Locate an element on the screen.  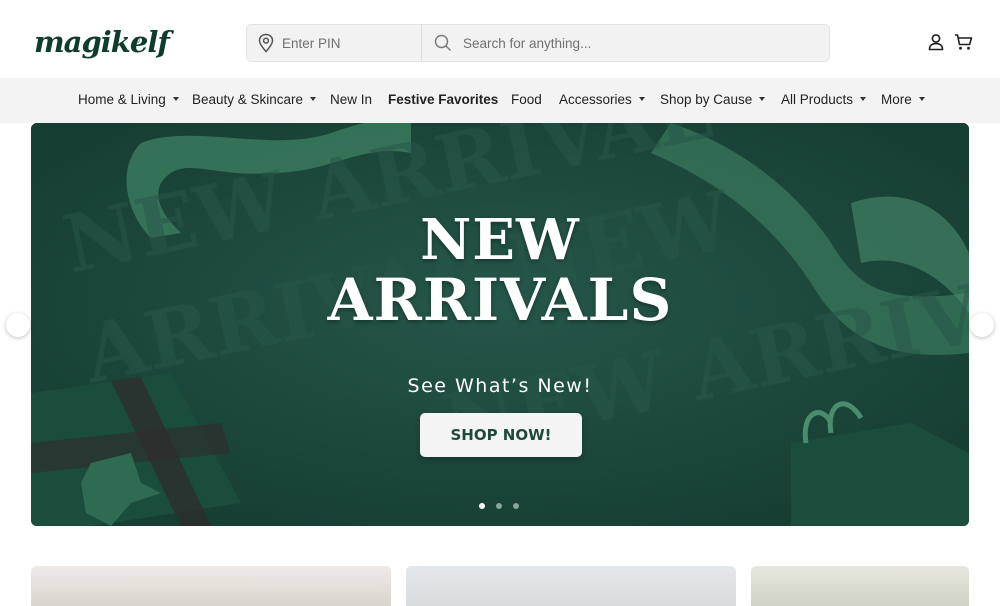
carousel-next-button is located at coordinates (982, 325).